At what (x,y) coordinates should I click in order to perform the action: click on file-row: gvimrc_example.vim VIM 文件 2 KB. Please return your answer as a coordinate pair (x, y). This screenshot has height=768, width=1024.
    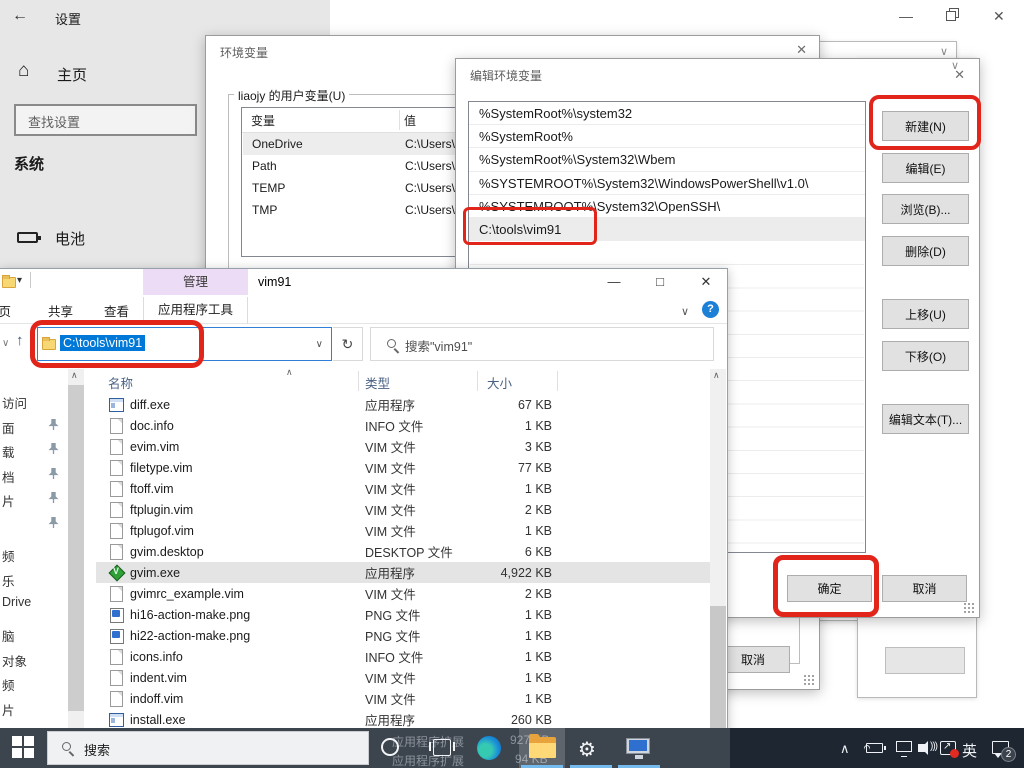
    Looking at the image, I should click on (404, 593).